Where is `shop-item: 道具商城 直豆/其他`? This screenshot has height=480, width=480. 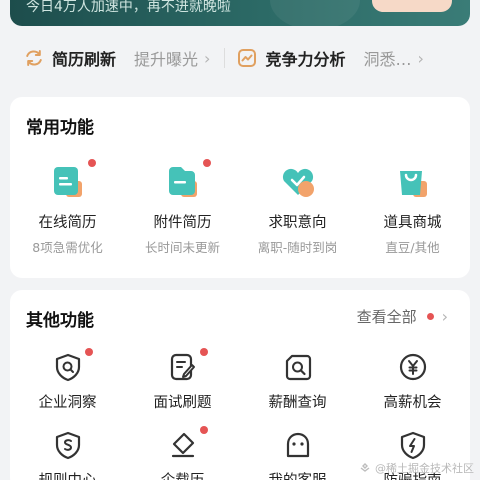 shop-item: 道具商城 直豆/其他 is located at coordinates (412, 208).